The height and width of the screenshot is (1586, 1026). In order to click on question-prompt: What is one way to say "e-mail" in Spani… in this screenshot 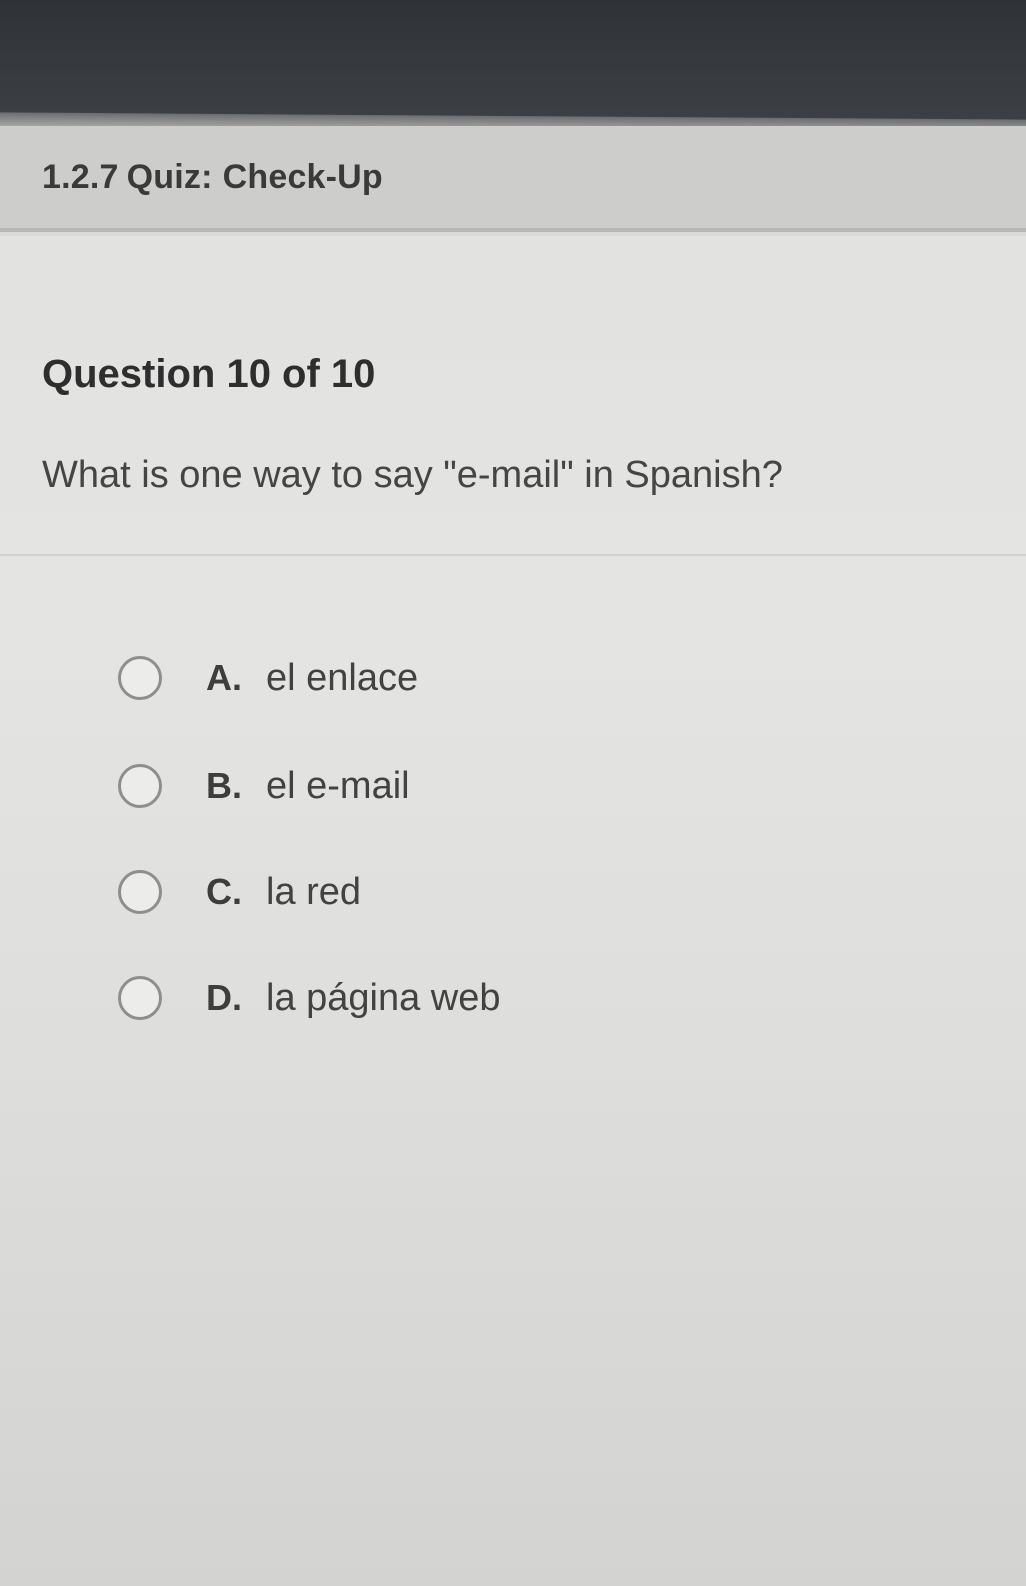, I will do `click(412, 475)`.